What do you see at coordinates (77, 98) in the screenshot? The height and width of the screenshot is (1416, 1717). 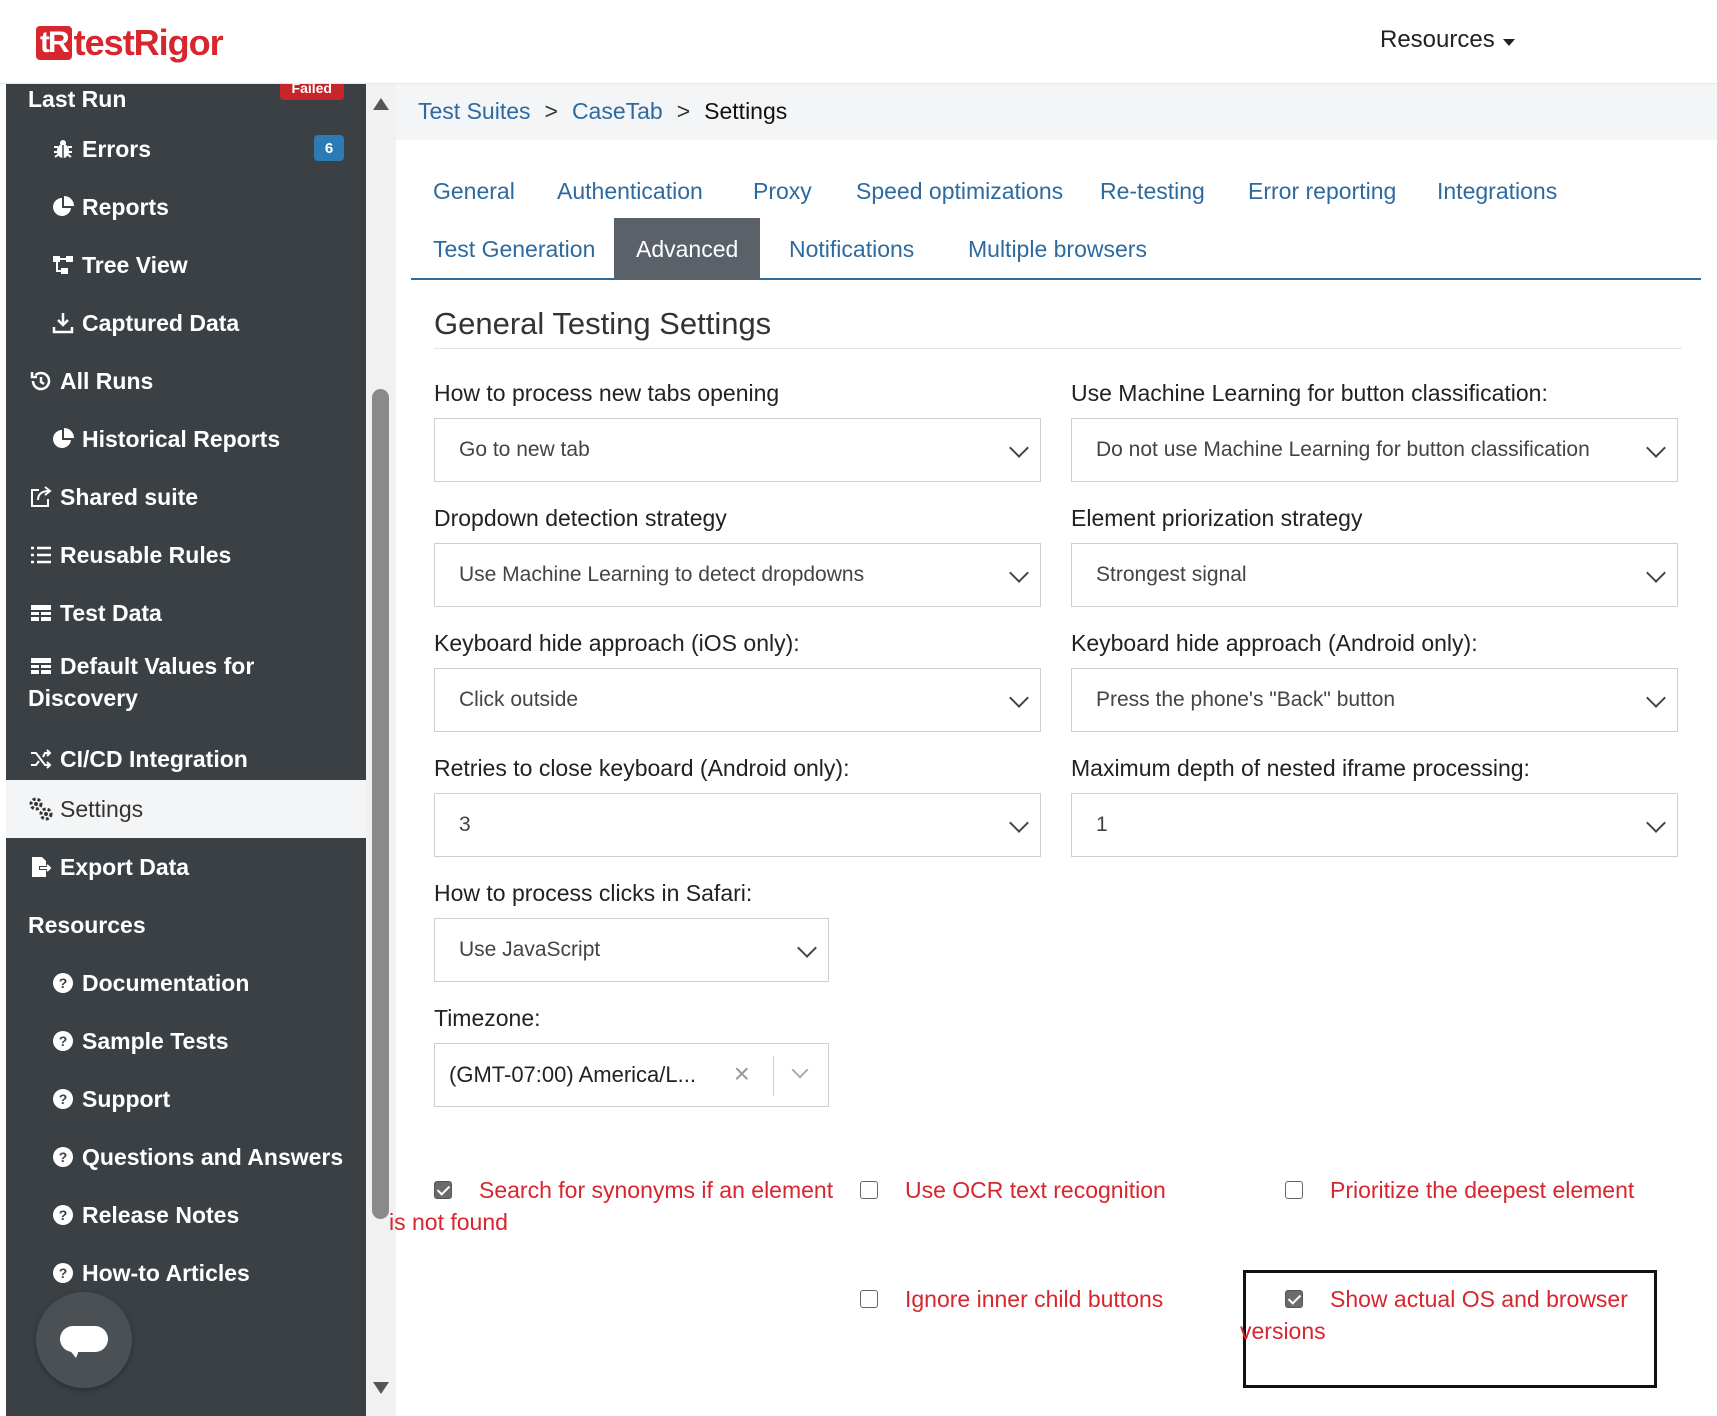 I see `sidebar-item-label: Last Run` at bounding box center [77, 98].